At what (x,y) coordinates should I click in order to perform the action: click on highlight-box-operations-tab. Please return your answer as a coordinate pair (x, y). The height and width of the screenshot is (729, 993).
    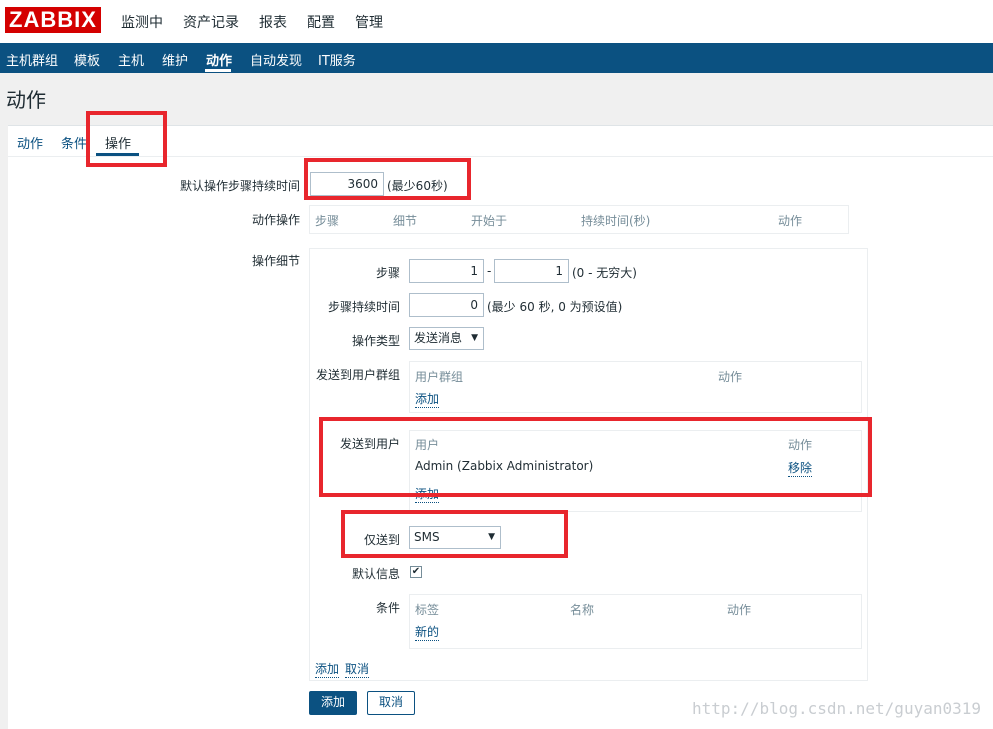
    Looking at the image, I should click on (126, 139).